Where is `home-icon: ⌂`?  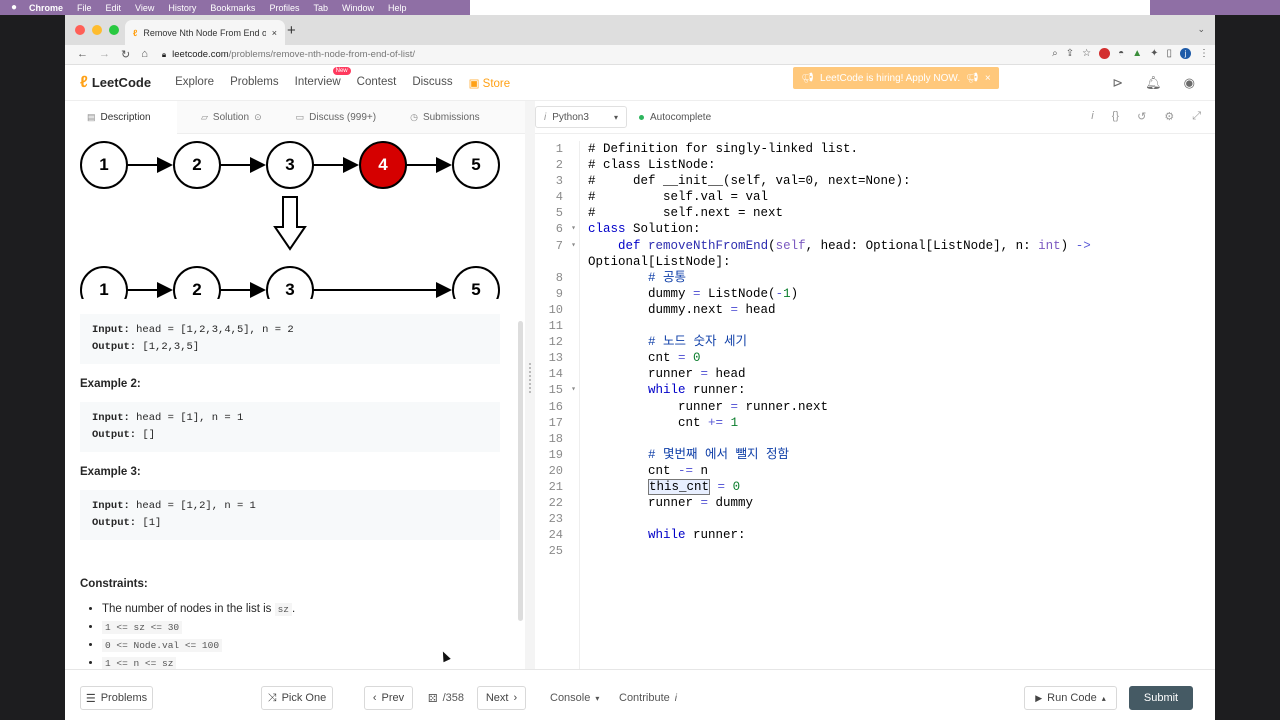
home-icon: ⌂ is located at coordinates (144, 54).